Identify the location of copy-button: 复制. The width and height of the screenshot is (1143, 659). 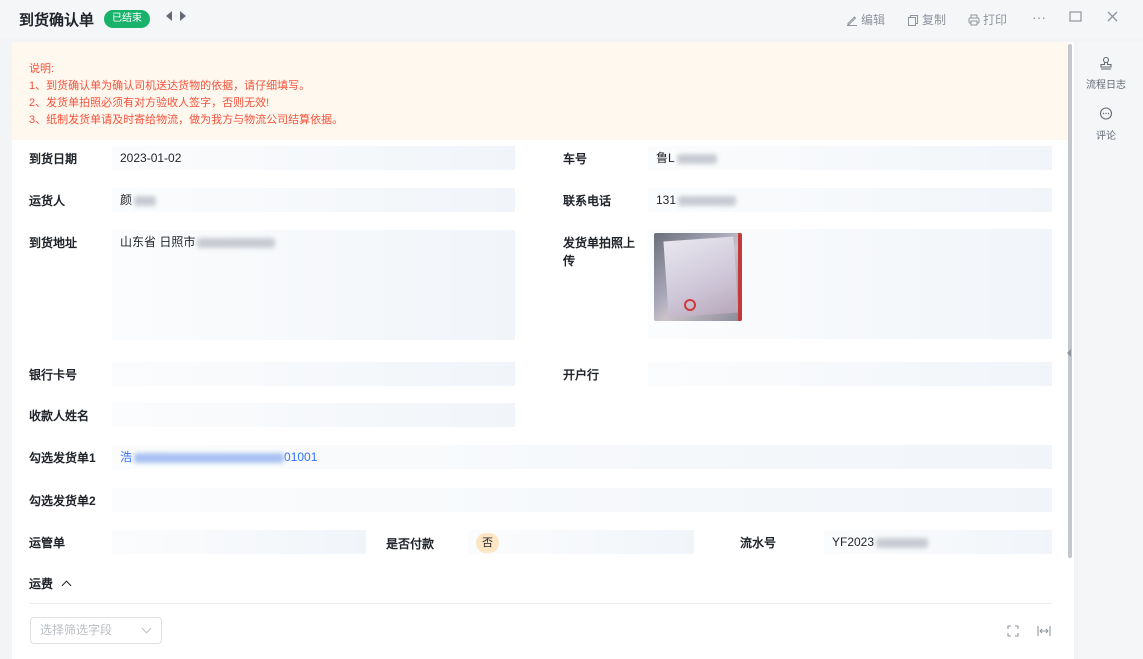
(926, 19).